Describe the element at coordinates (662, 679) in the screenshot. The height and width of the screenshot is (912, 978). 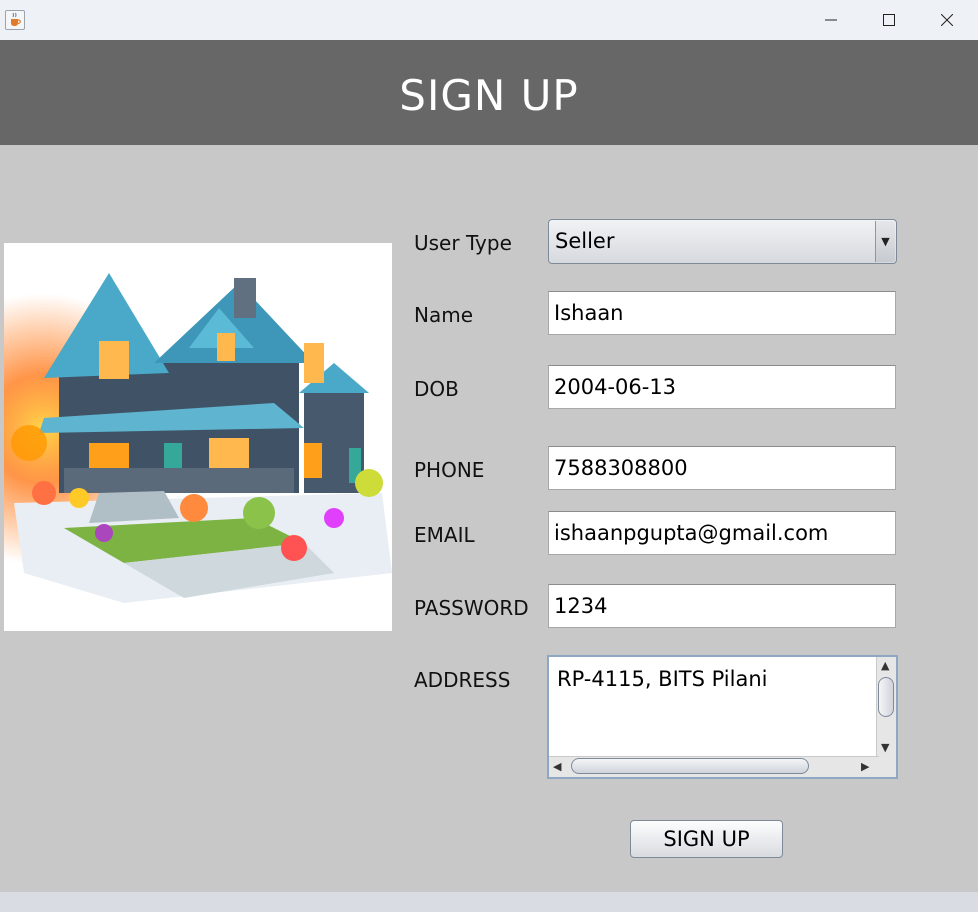
I see `address-text: RP-4115, BITS Pilani` at that location.